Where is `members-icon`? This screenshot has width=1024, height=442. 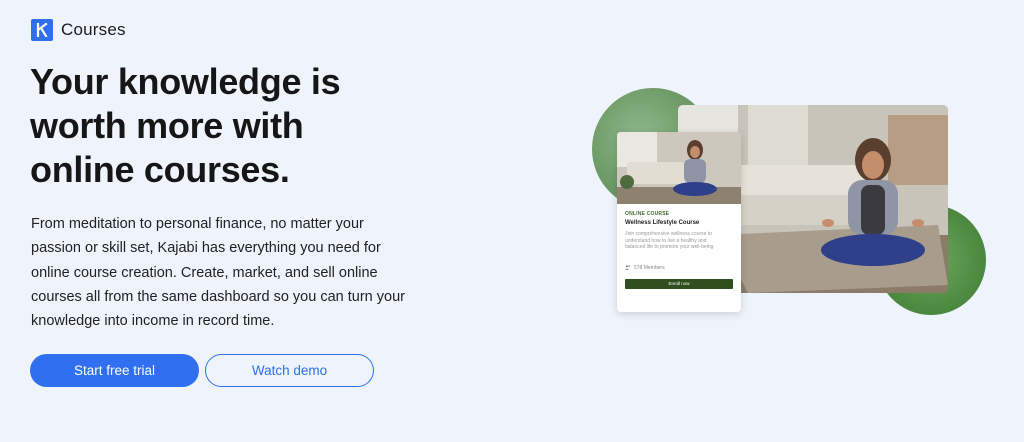 members-icon is located at coordinates (628, 268).